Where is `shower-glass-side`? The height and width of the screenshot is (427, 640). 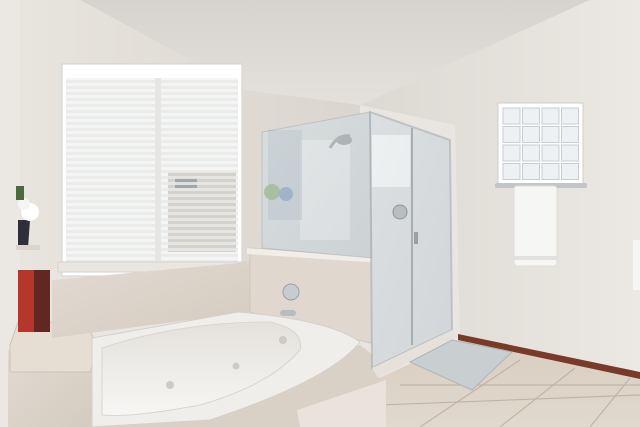 shower-glass-side is located at coordinates (317, 185).